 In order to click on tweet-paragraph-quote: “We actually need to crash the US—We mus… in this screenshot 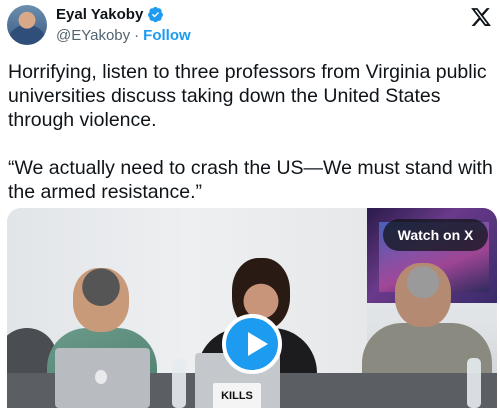, I will do `click(250, 180)`.